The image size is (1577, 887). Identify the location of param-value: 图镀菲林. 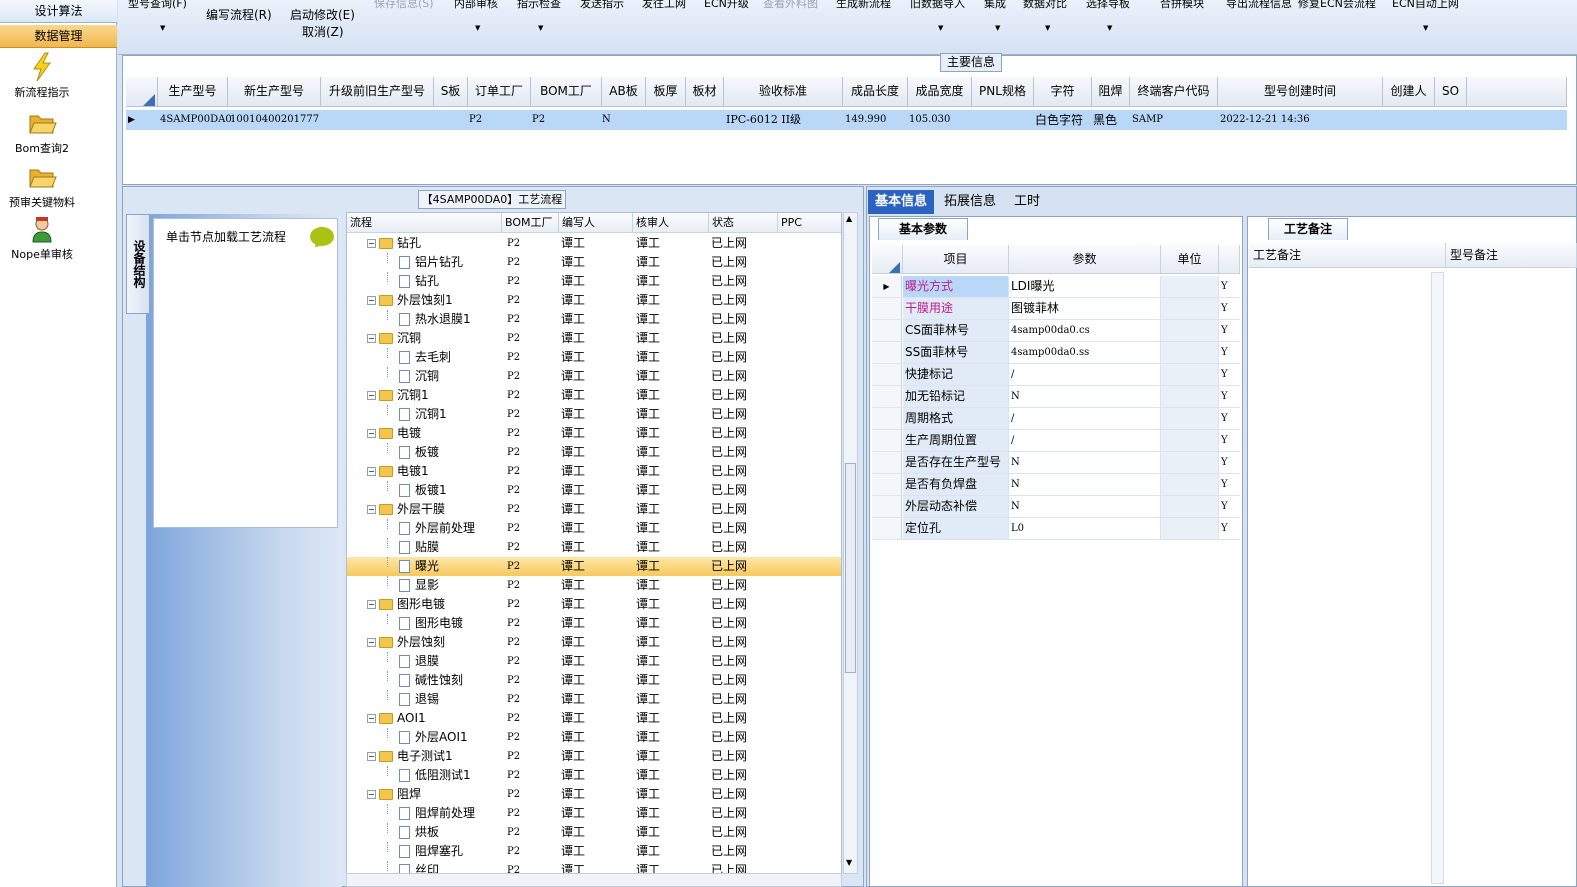
(1085, 308).